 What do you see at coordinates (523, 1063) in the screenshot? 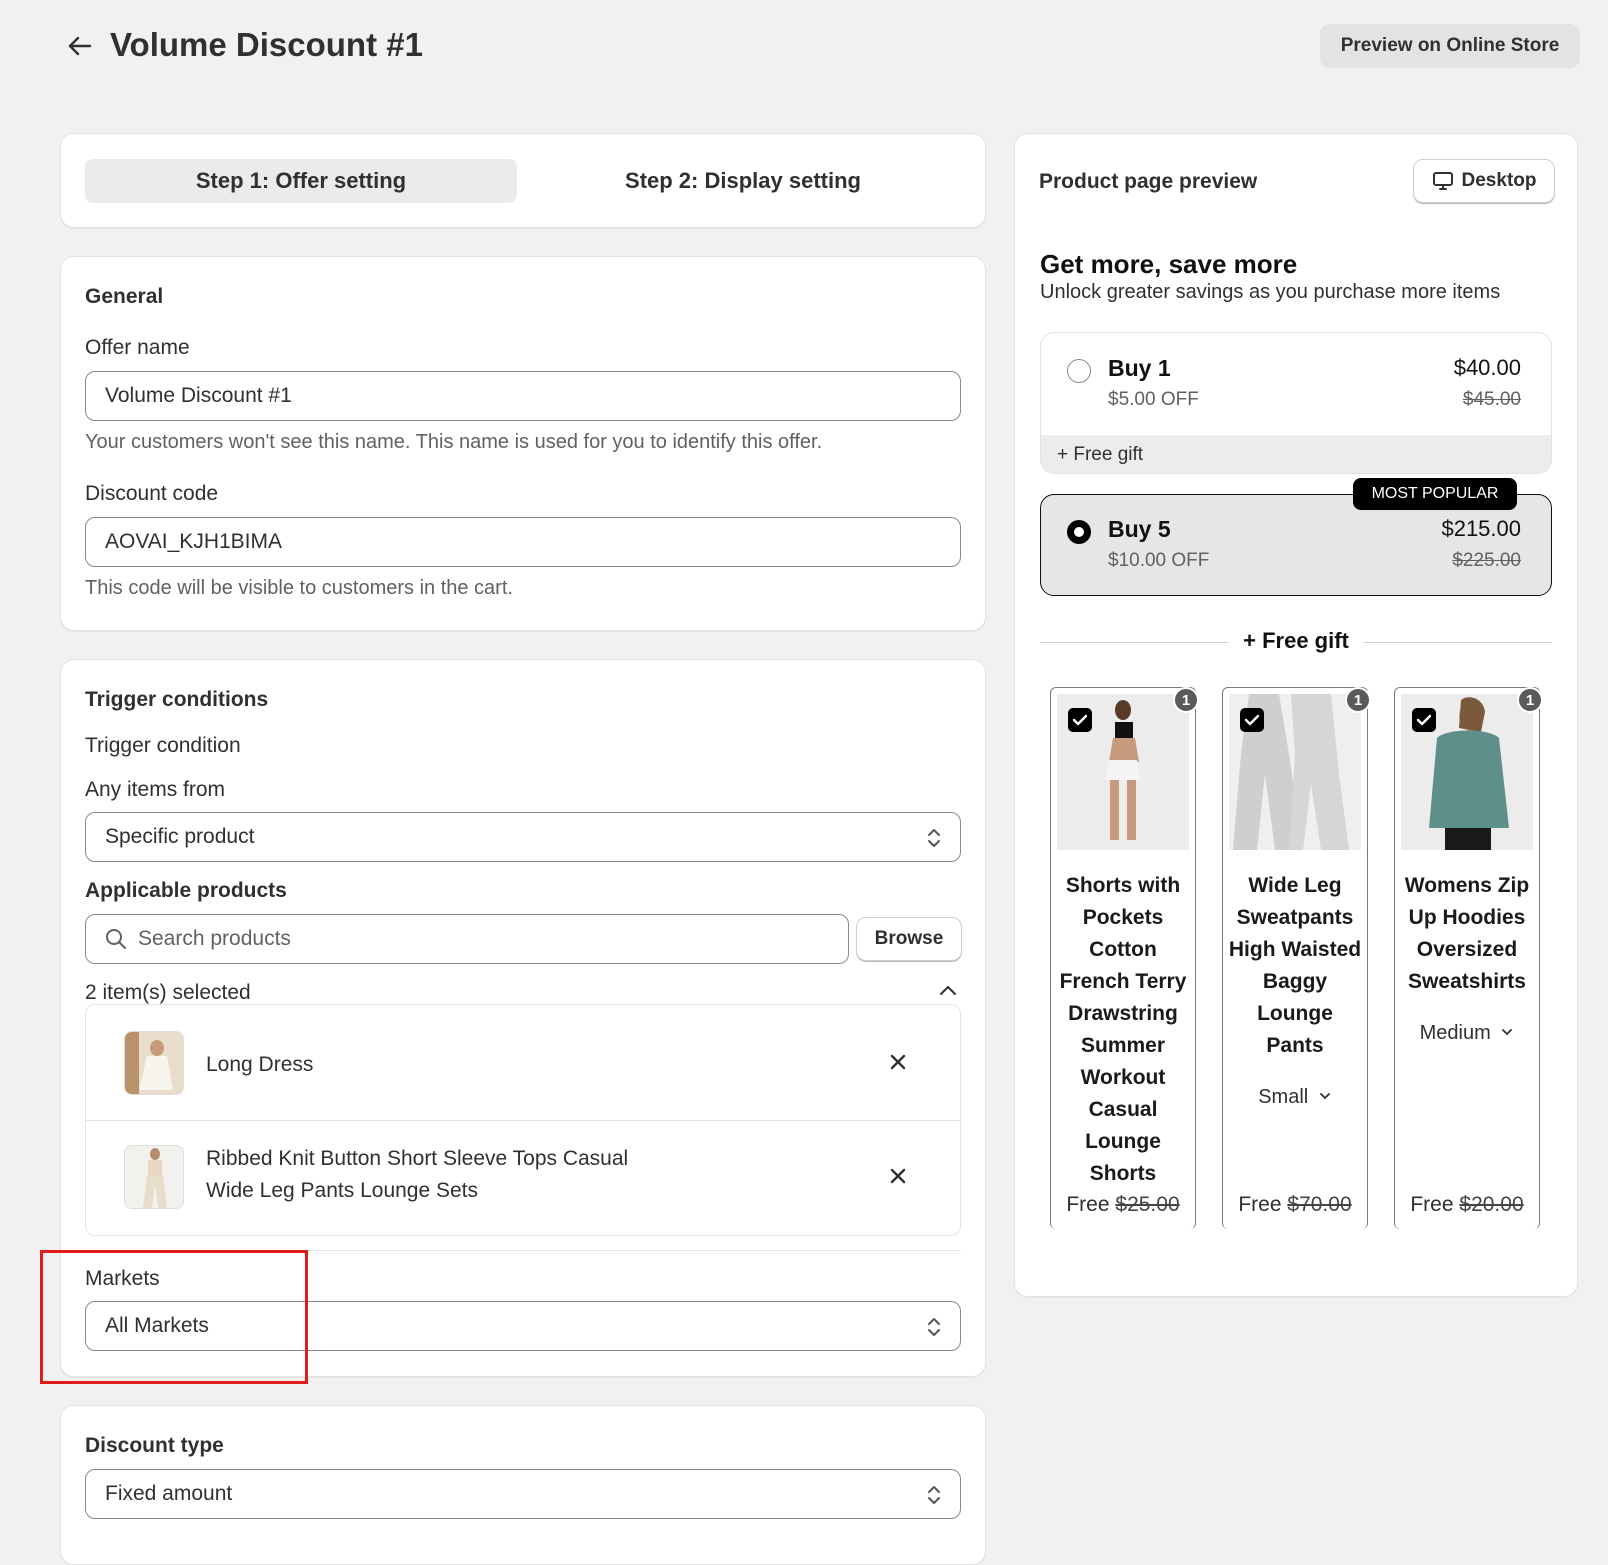
I see `list-item: Long Dress` at bounding box center [523, 1063].